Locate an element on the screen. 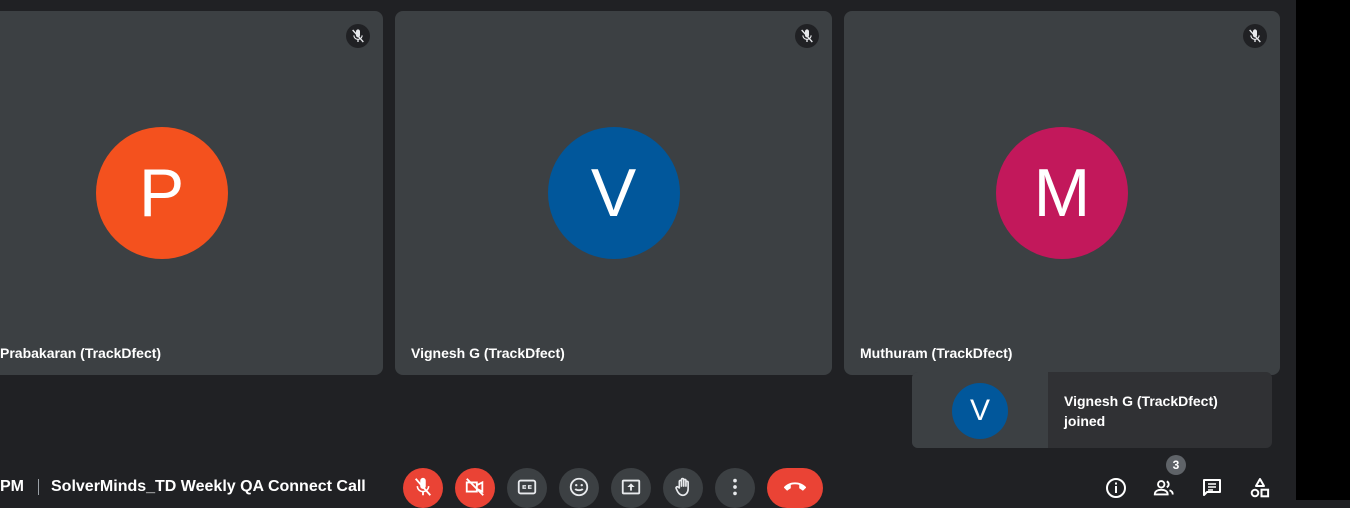  avatar-initial: M is located at coordinates (1062, 193).